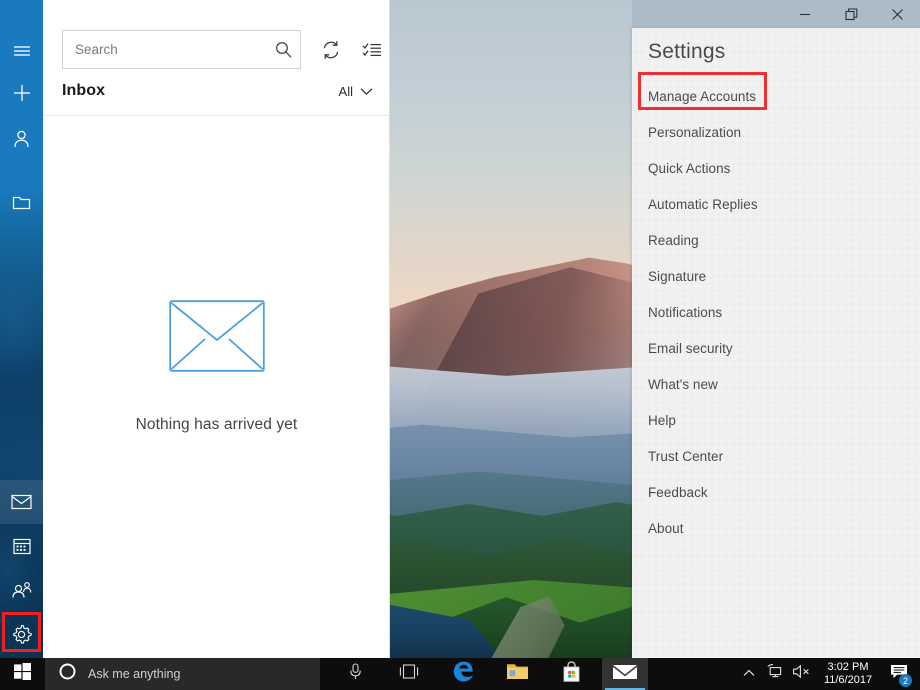 This screenshot has width=920, height=690. What do you see at coordinates (283, 49) in the screenshot?
I see `search-icon` at bounding box center [283, 49].